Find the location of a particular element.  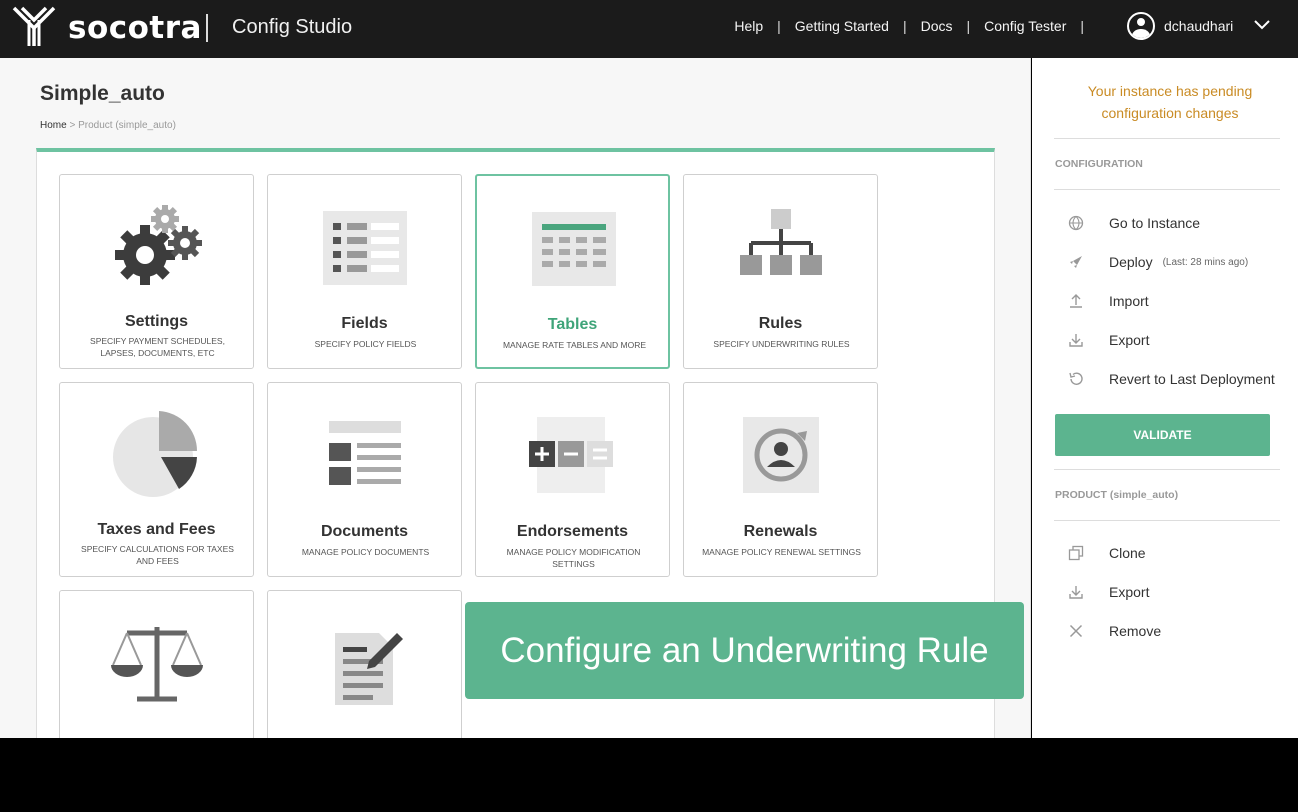

clone-action: Clone is located at coordinates (1106, 553).